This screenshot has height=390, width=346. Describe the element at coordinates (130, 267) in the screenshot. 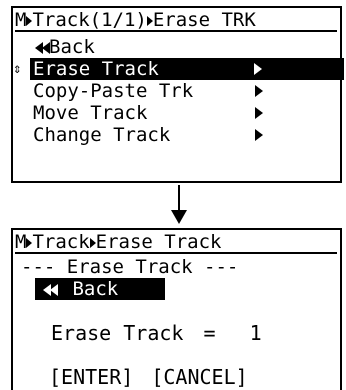

I see `section-header: --- Erase Track ---` at that location.